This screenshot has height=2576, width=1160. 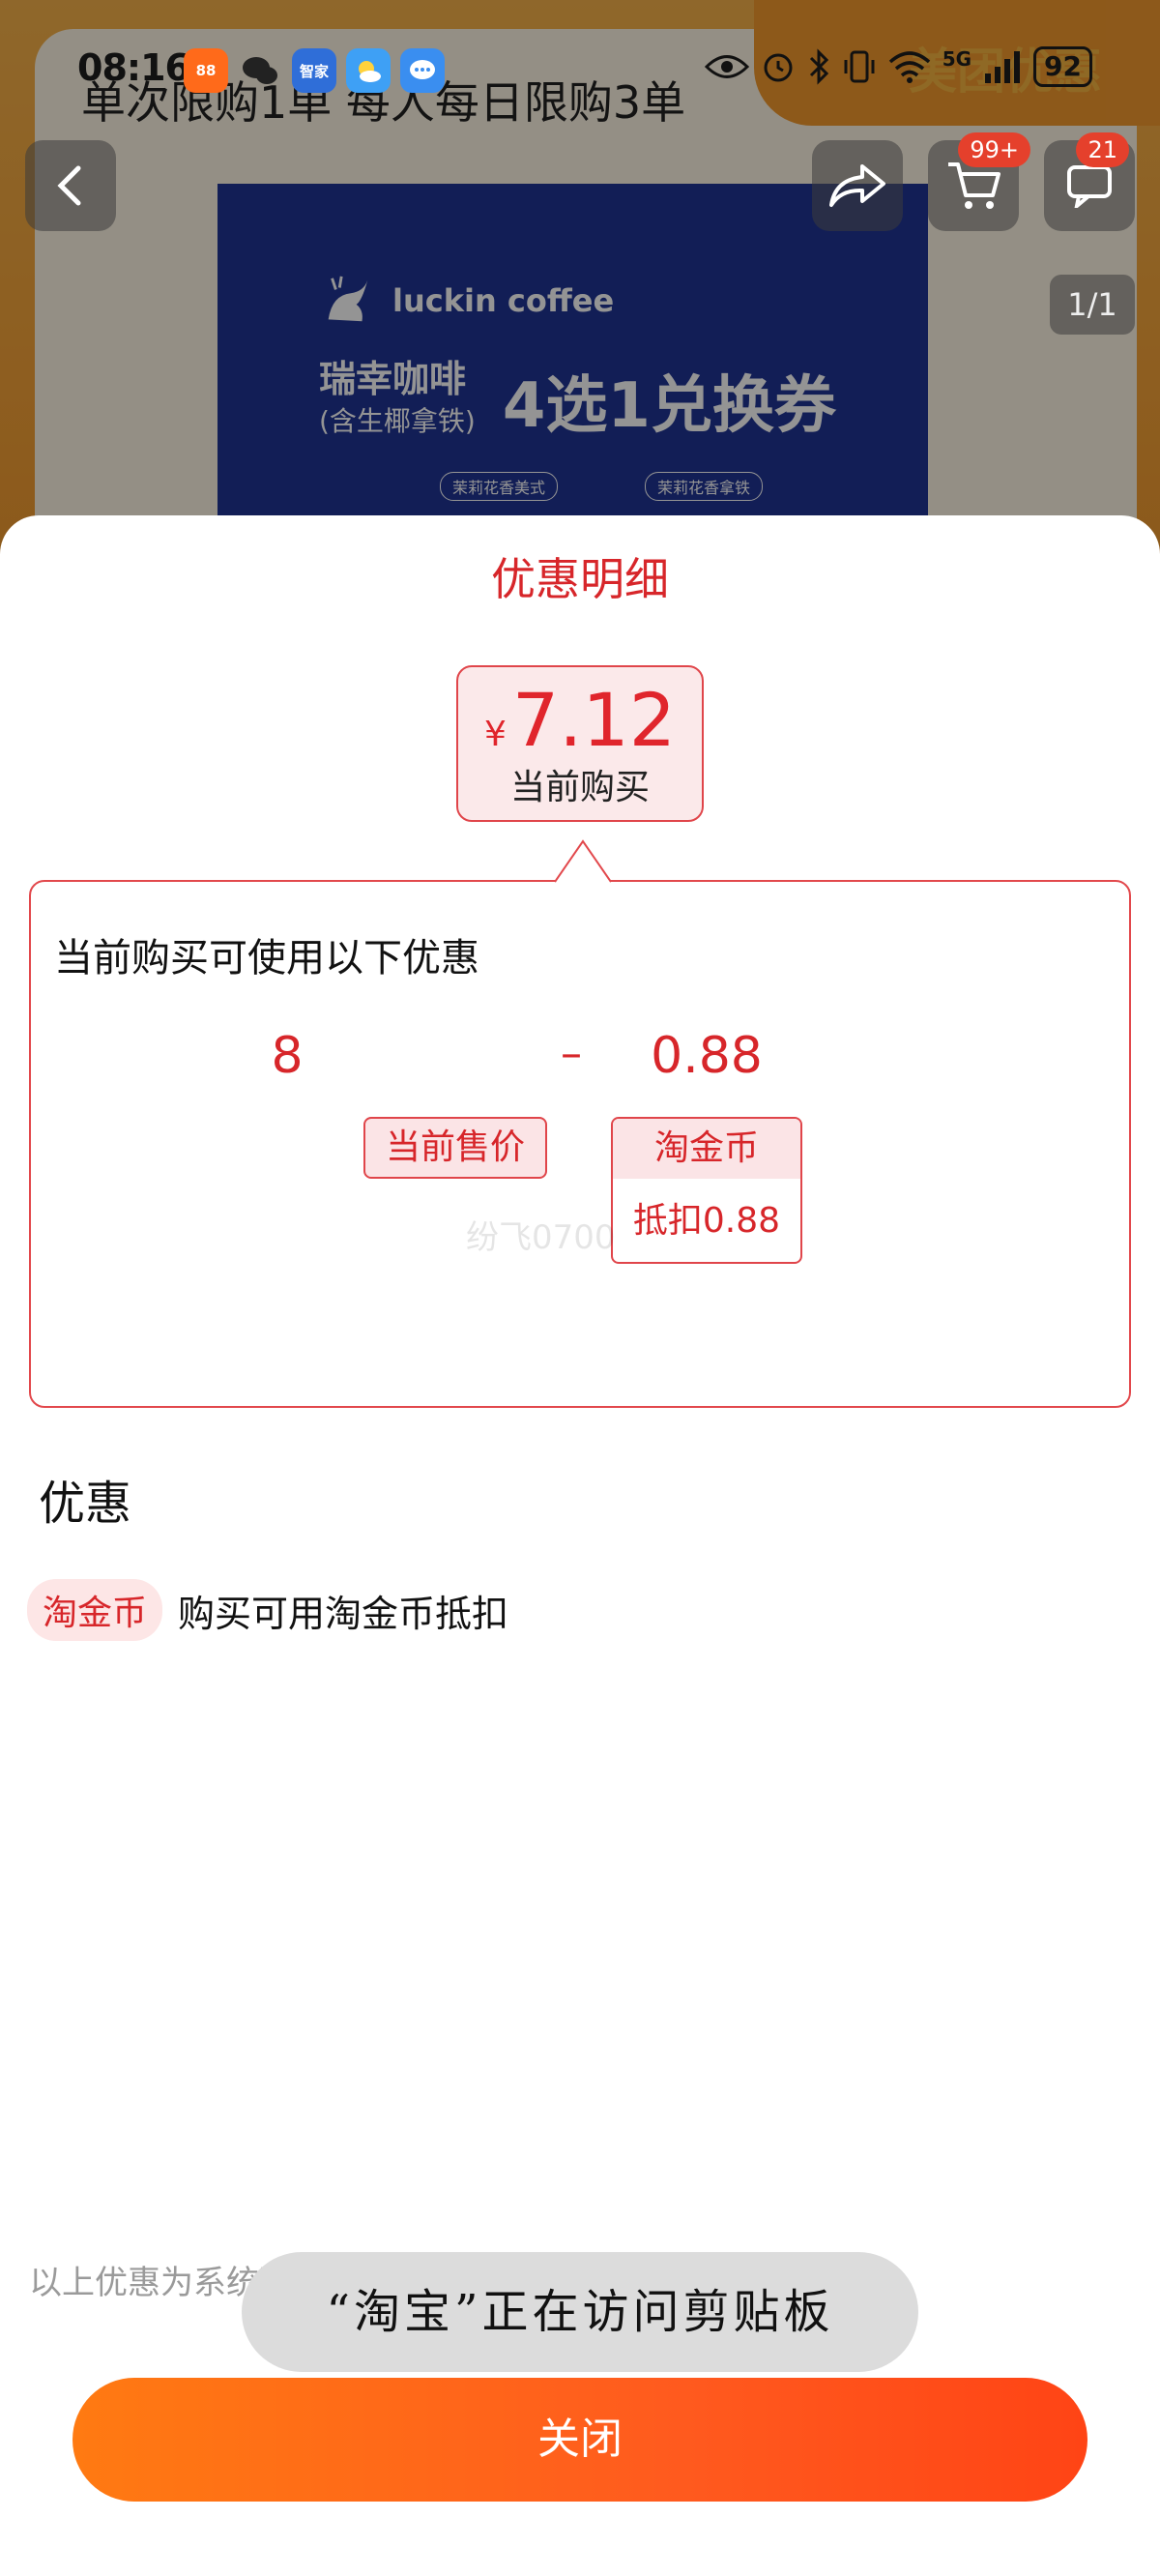 What do you see at coordinates (779, 67) in the screenshot?
I see `alarm-icon` at bounding box center [779, 67].